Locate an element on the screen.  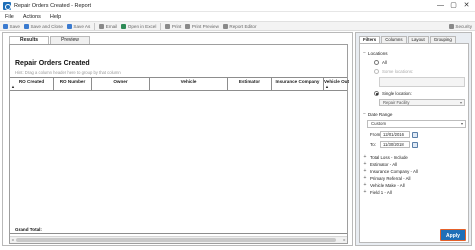
to-date-input: 11/30/2018 is located at coordinates (395, 144).